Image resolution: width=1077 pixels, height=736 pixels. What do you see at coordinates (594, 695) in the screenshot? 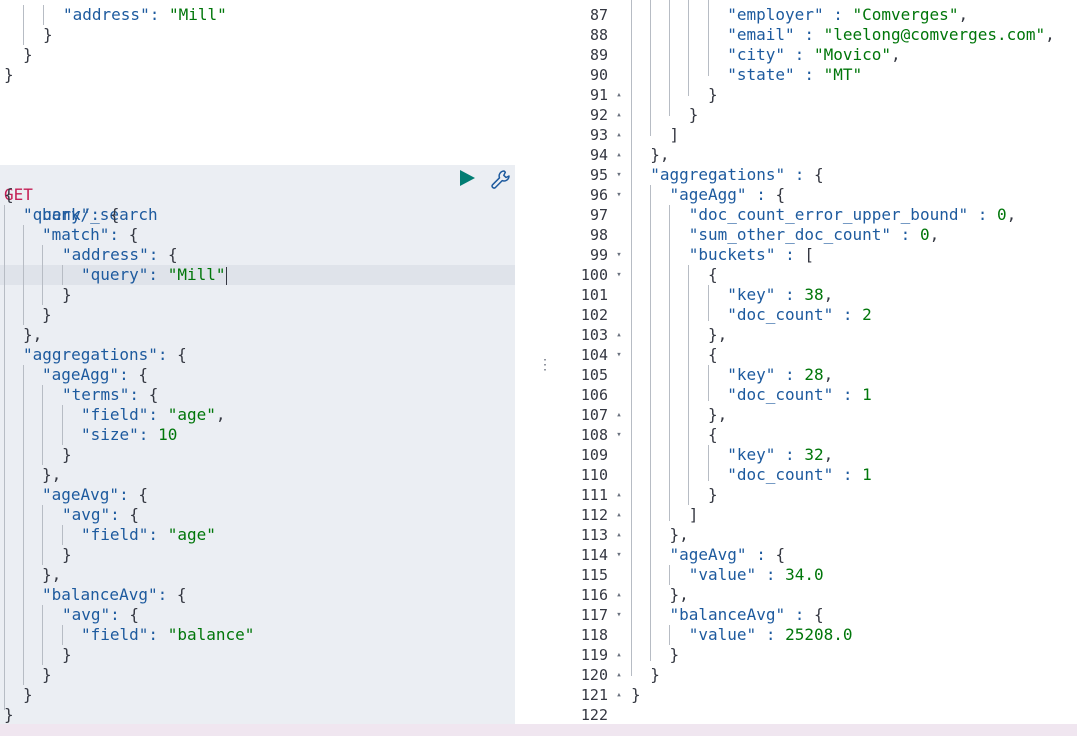
I see `line-number: 121` at bounding box center [594, 695].